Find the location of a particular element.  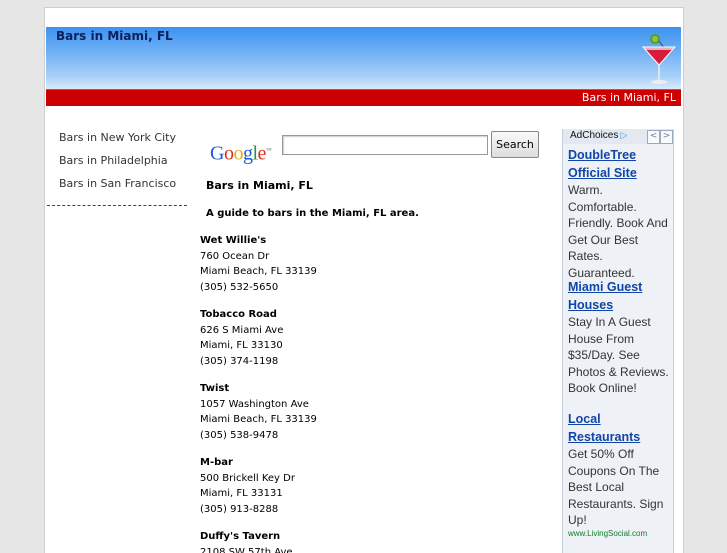

adchoices-bar: AdChoices▷ < > is located at coordinates (618, 136).